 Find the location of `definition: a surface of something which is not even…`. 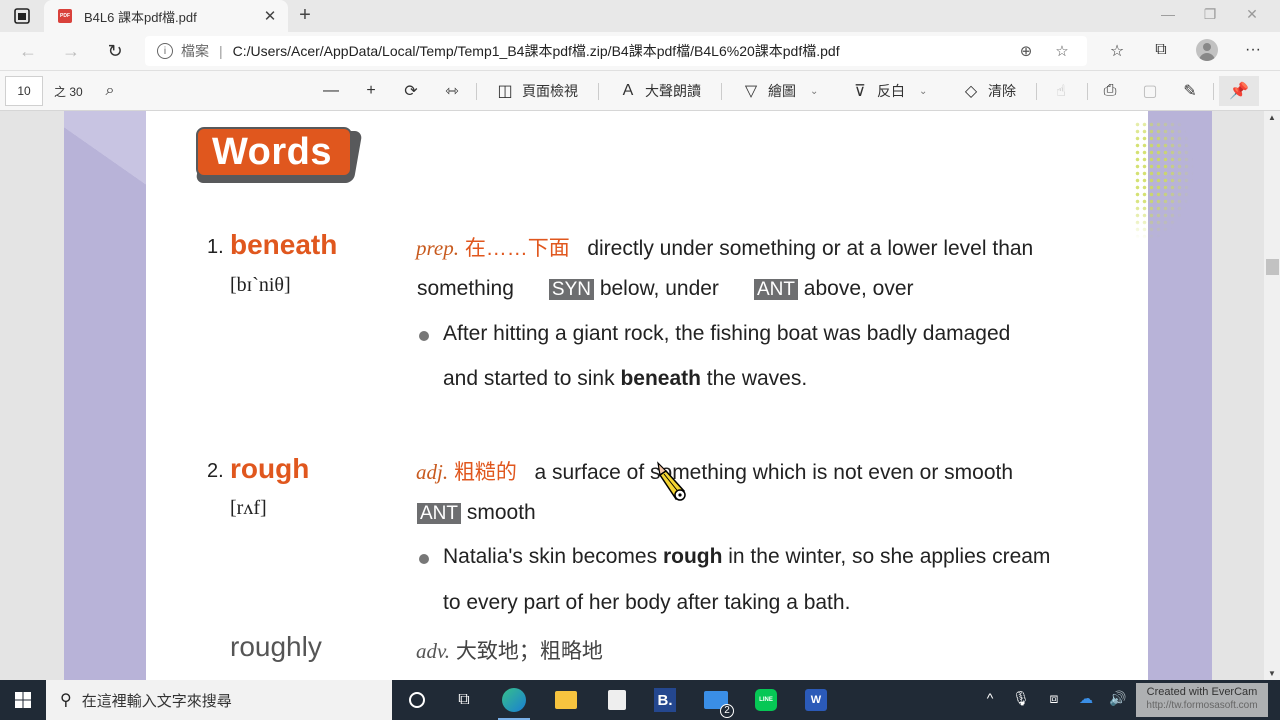

definition: a surface of something which is not even… is located at coordinates (774, 472).